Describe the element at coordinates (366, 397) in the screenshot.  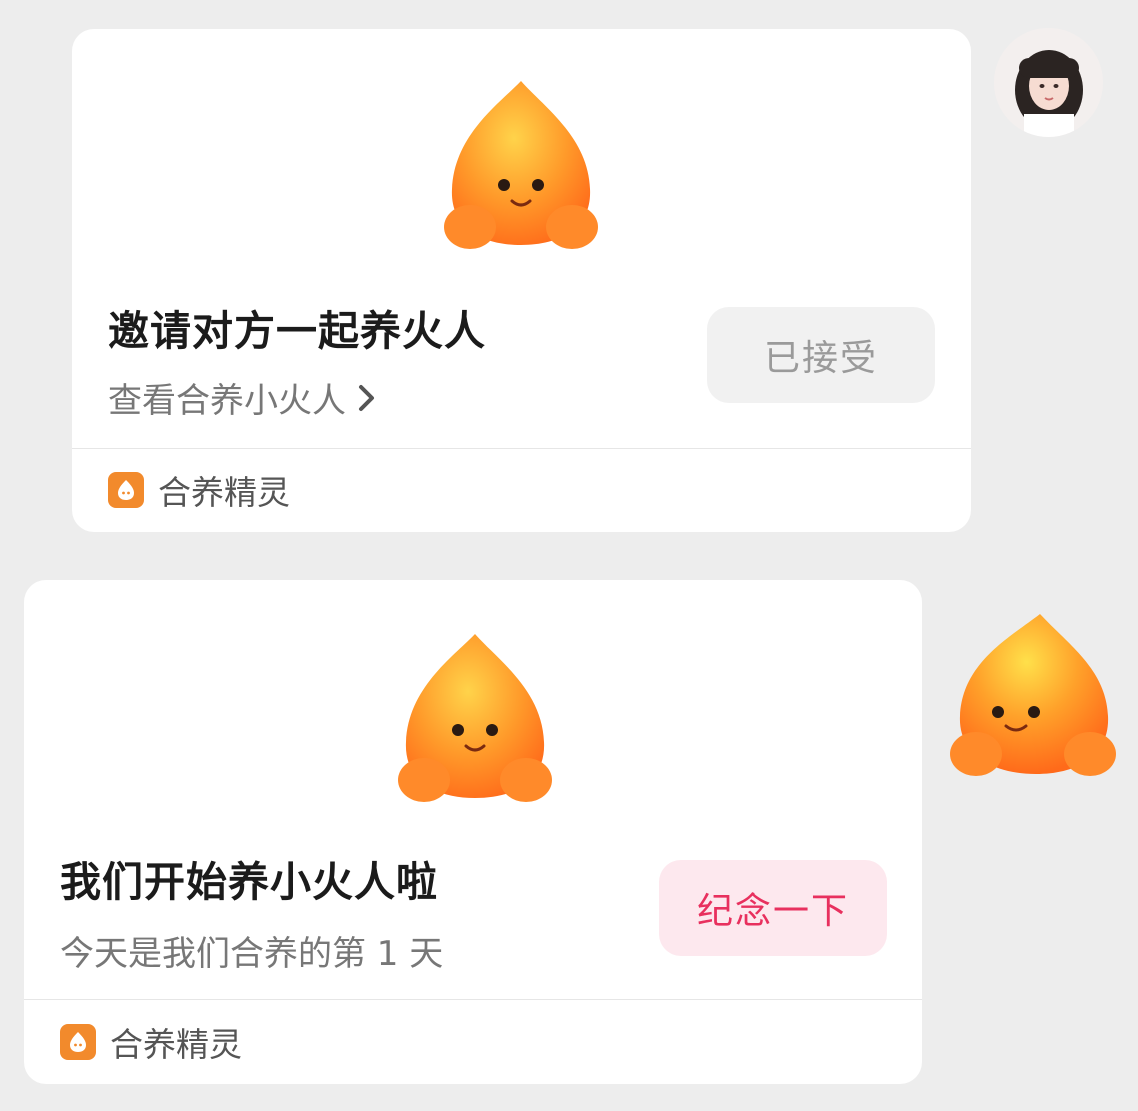
I see `chevron-right-icon` at that location.